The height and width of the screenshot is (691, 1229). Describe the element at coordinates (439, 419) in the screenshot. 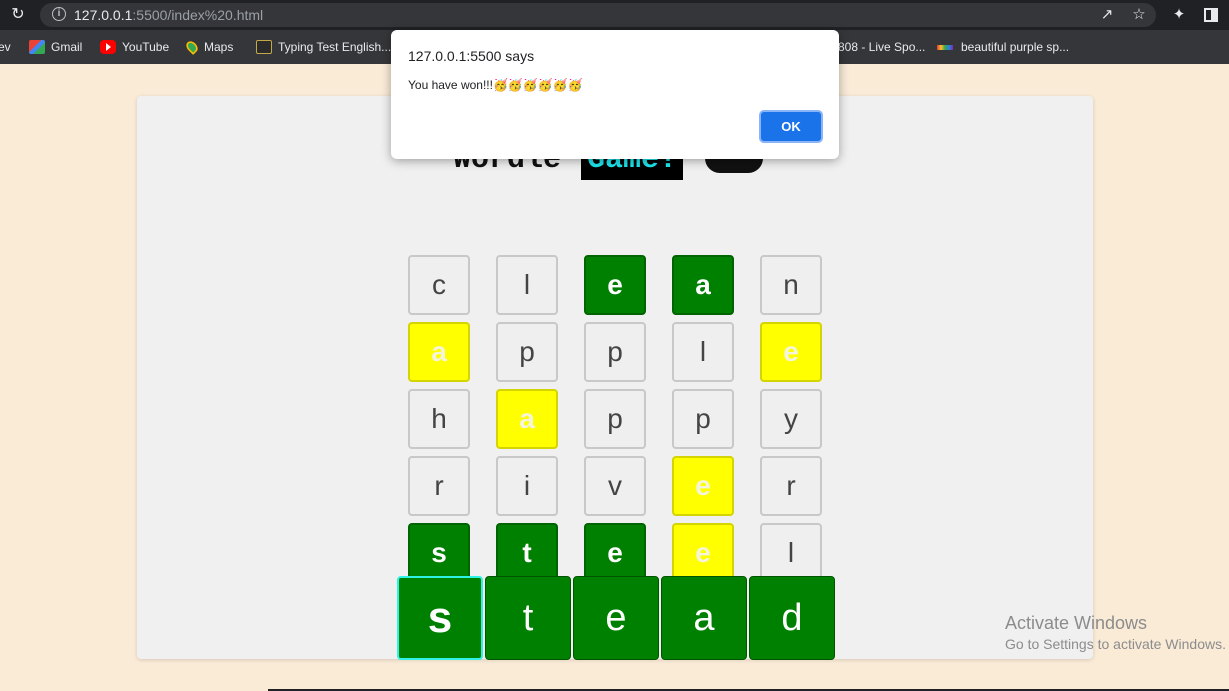

I see `letter-tile: h` at that location.